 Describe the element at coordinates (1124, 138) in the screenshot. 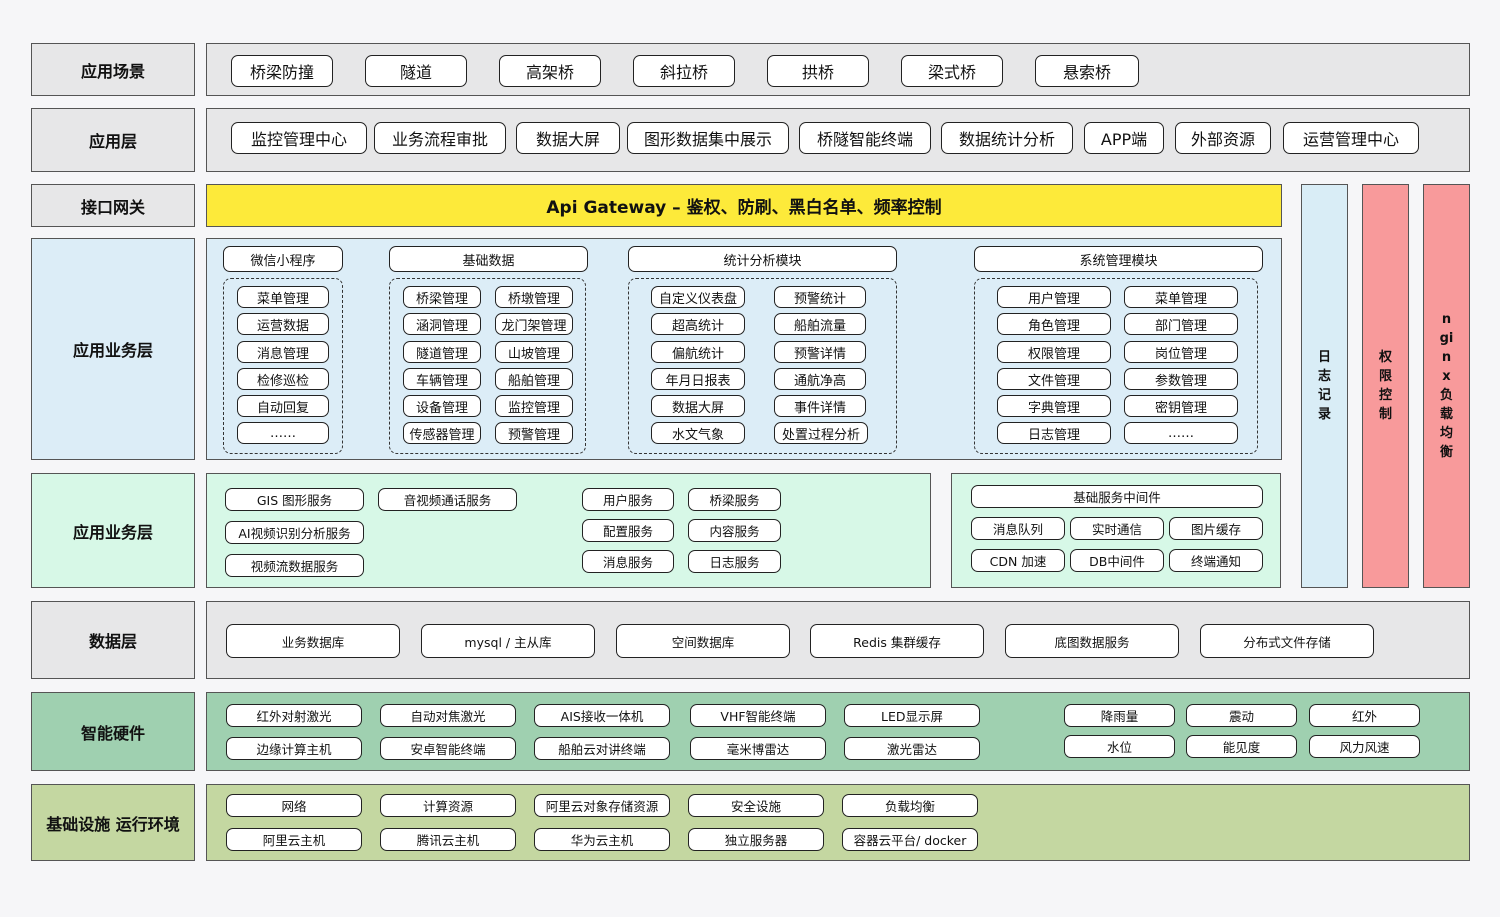

I see `app-item: APP端` at that location.